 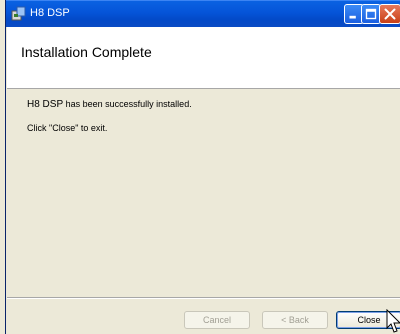 I want to click on window-title: H8 DSP, so click(x=50, y=13).